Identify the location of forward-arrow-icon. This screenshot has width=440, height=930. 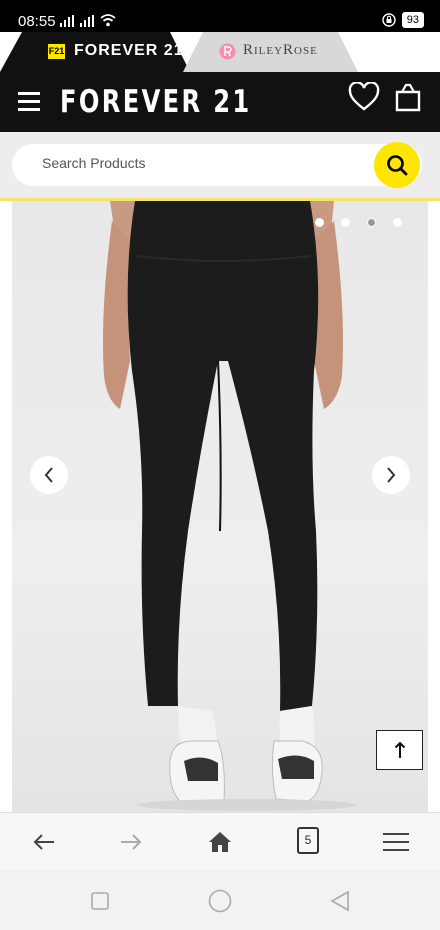
(131, 842).